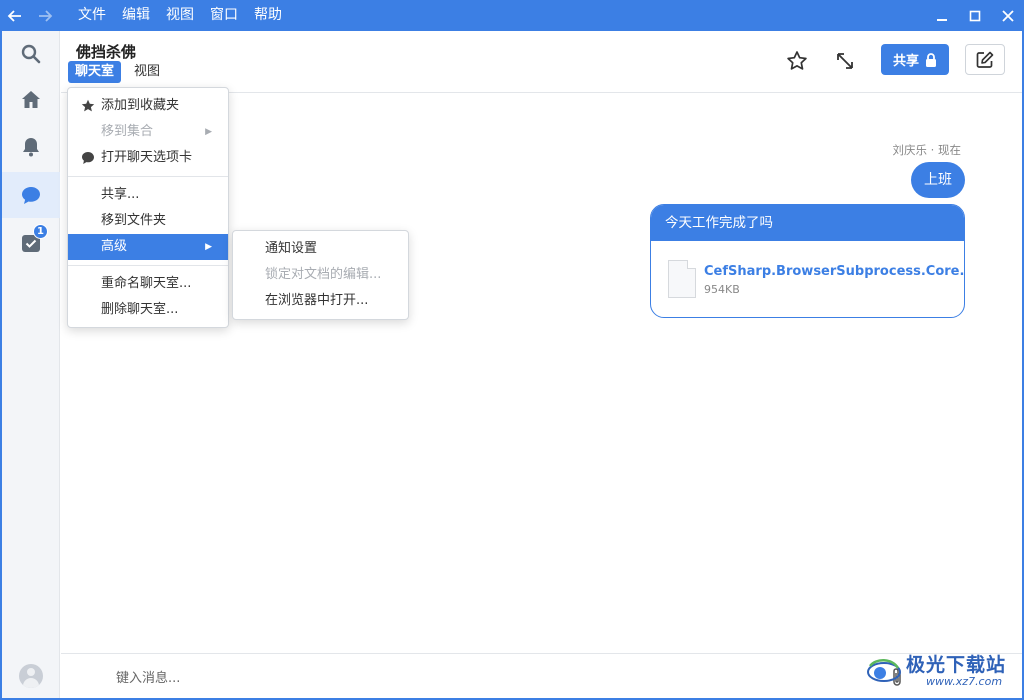 The image size is (1024, 700). Describe the element at coordinates (148, 132) in the screenshot. I see `menu-item-move-to-collection: 移到集合 ▶` at that location.